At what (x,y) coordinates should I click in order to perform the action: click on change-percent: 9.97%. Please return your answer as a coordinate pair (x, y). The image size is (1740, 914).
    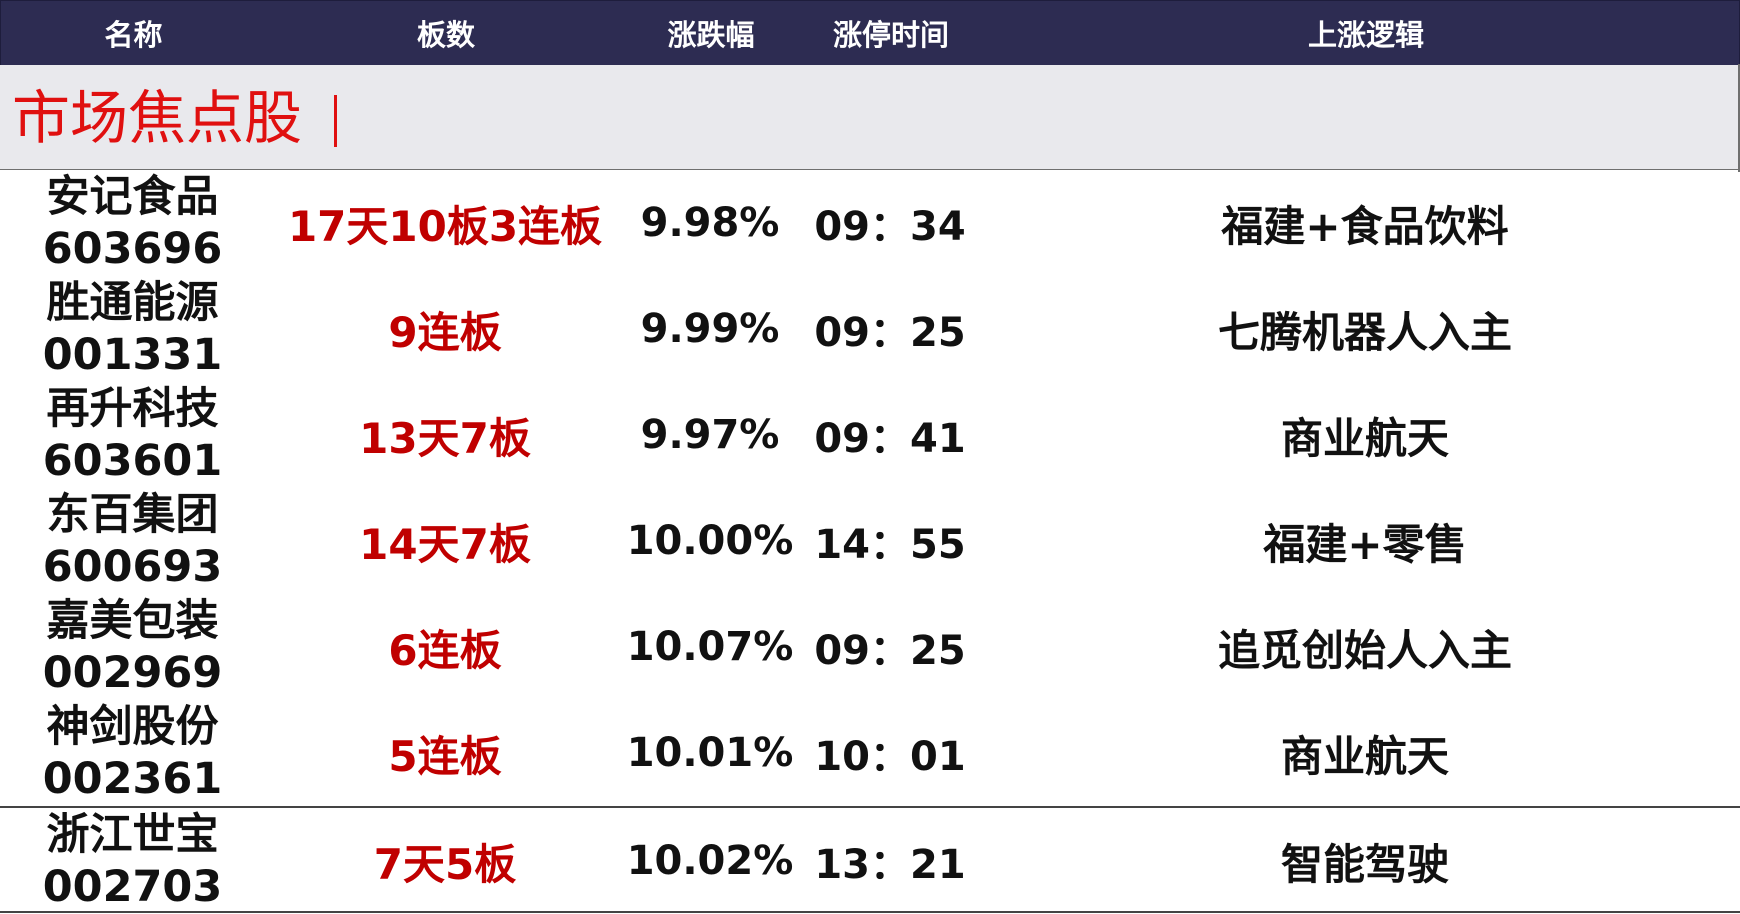
    Looking at the image, I should click on (710, 435).